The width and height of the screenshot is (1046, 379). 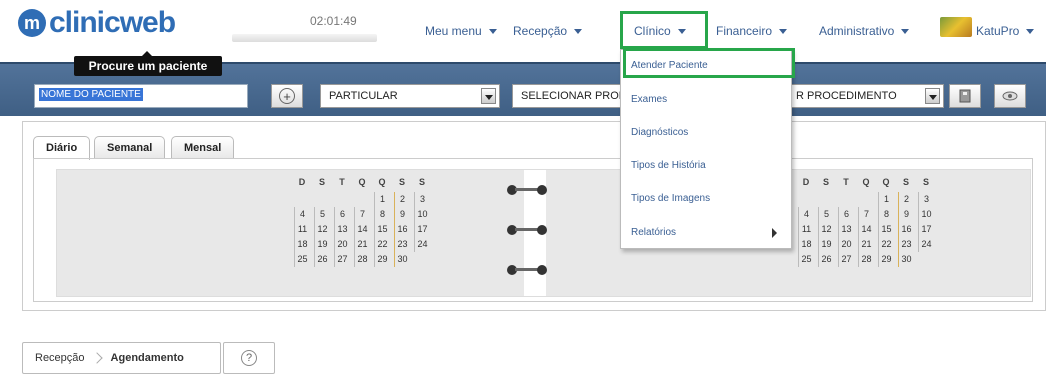 What do you see at coordinates (864, 31) in the screenshot?
I see `nav-administrativo: Administrativo` at bounding box center [864, 31].